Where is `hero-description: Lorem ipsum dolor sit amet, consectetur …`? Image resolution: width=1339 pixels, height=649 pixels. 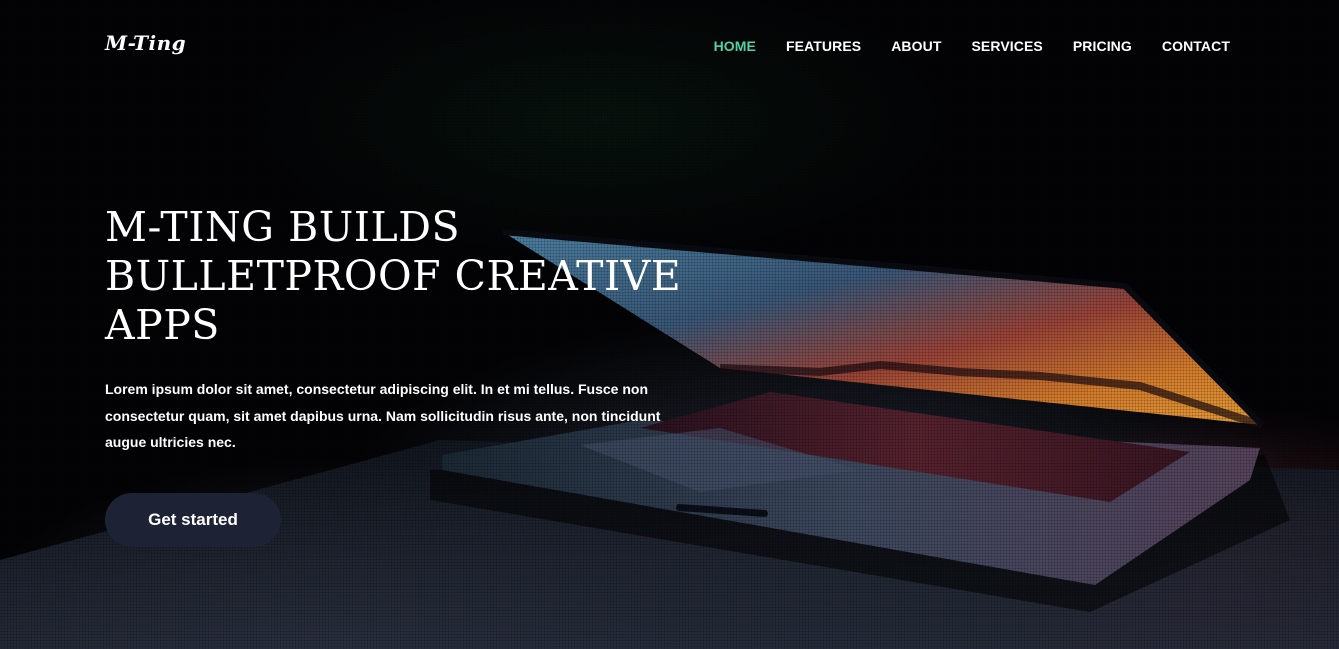 hero-description: Lorem ipsum dolor sit amet, consectetur … is located at coordinates (383, 415).